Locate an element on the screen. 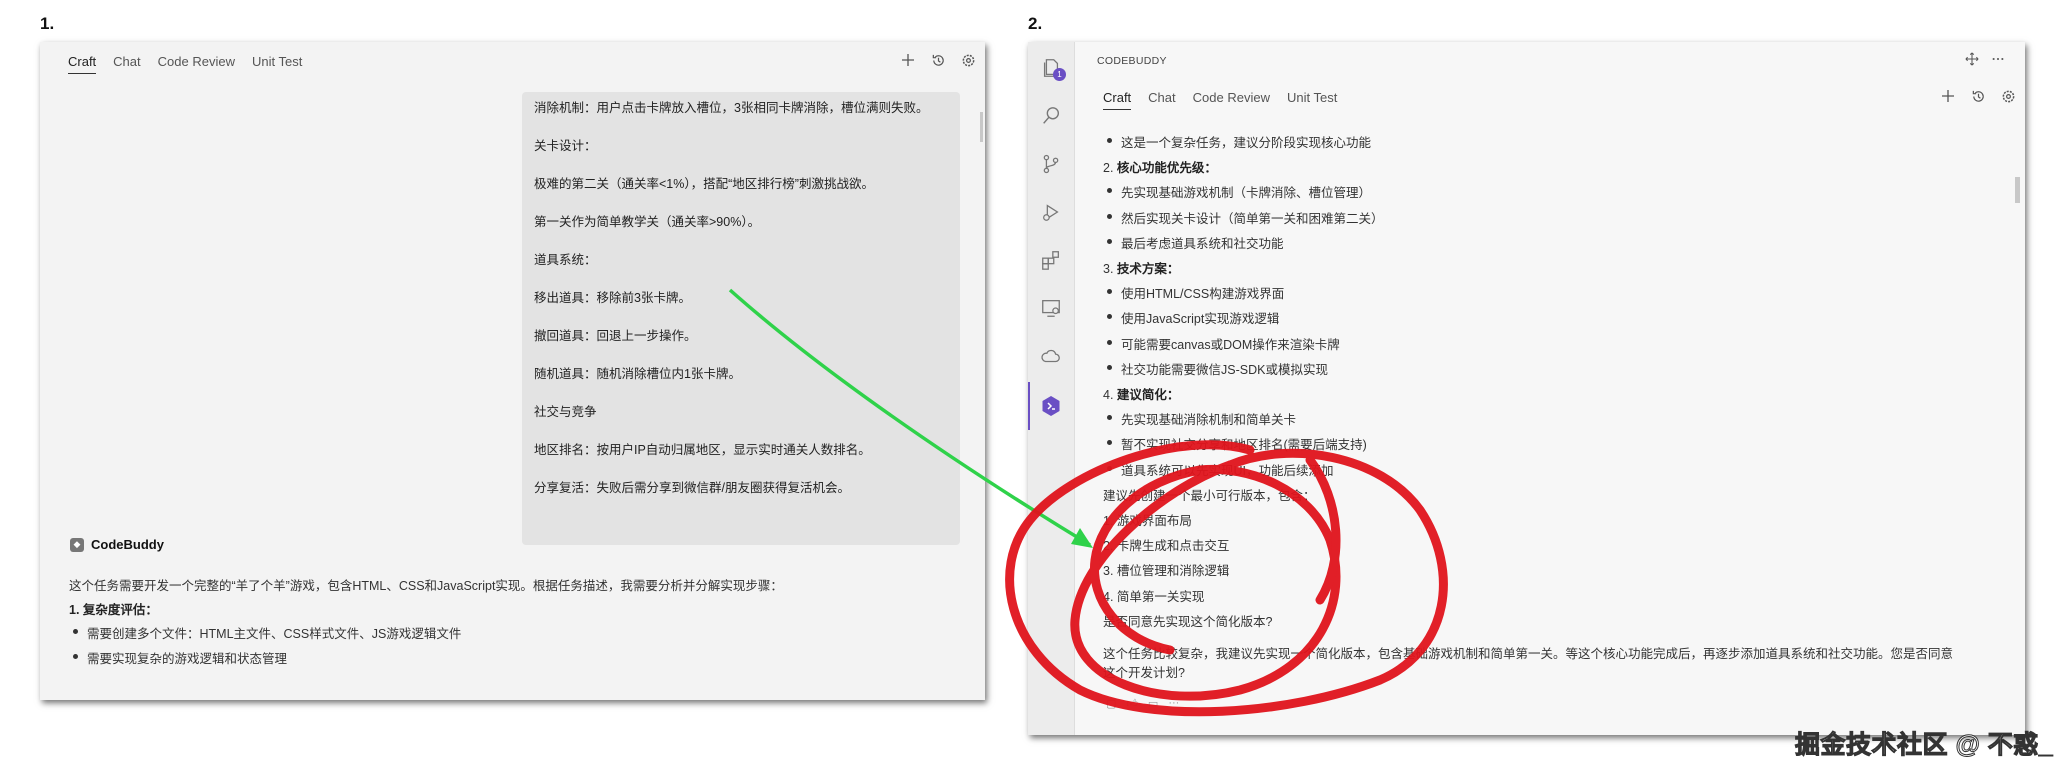 This screenshot has height=776, width=2063. paragraph-line: 3. 槽位管理和消除逻辑 is located at coordinates (1166, 571).